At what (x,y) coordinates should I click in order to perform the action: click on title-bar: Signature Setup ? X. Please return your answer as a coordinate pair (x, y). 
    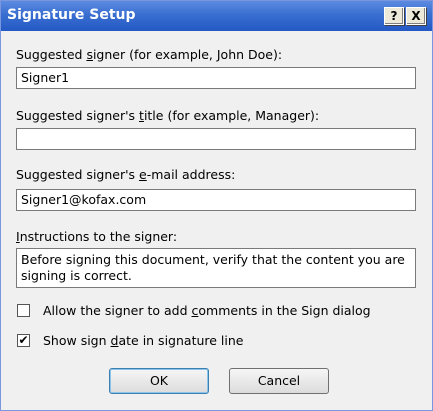
    Looking at the image, I should click on (216, 16).